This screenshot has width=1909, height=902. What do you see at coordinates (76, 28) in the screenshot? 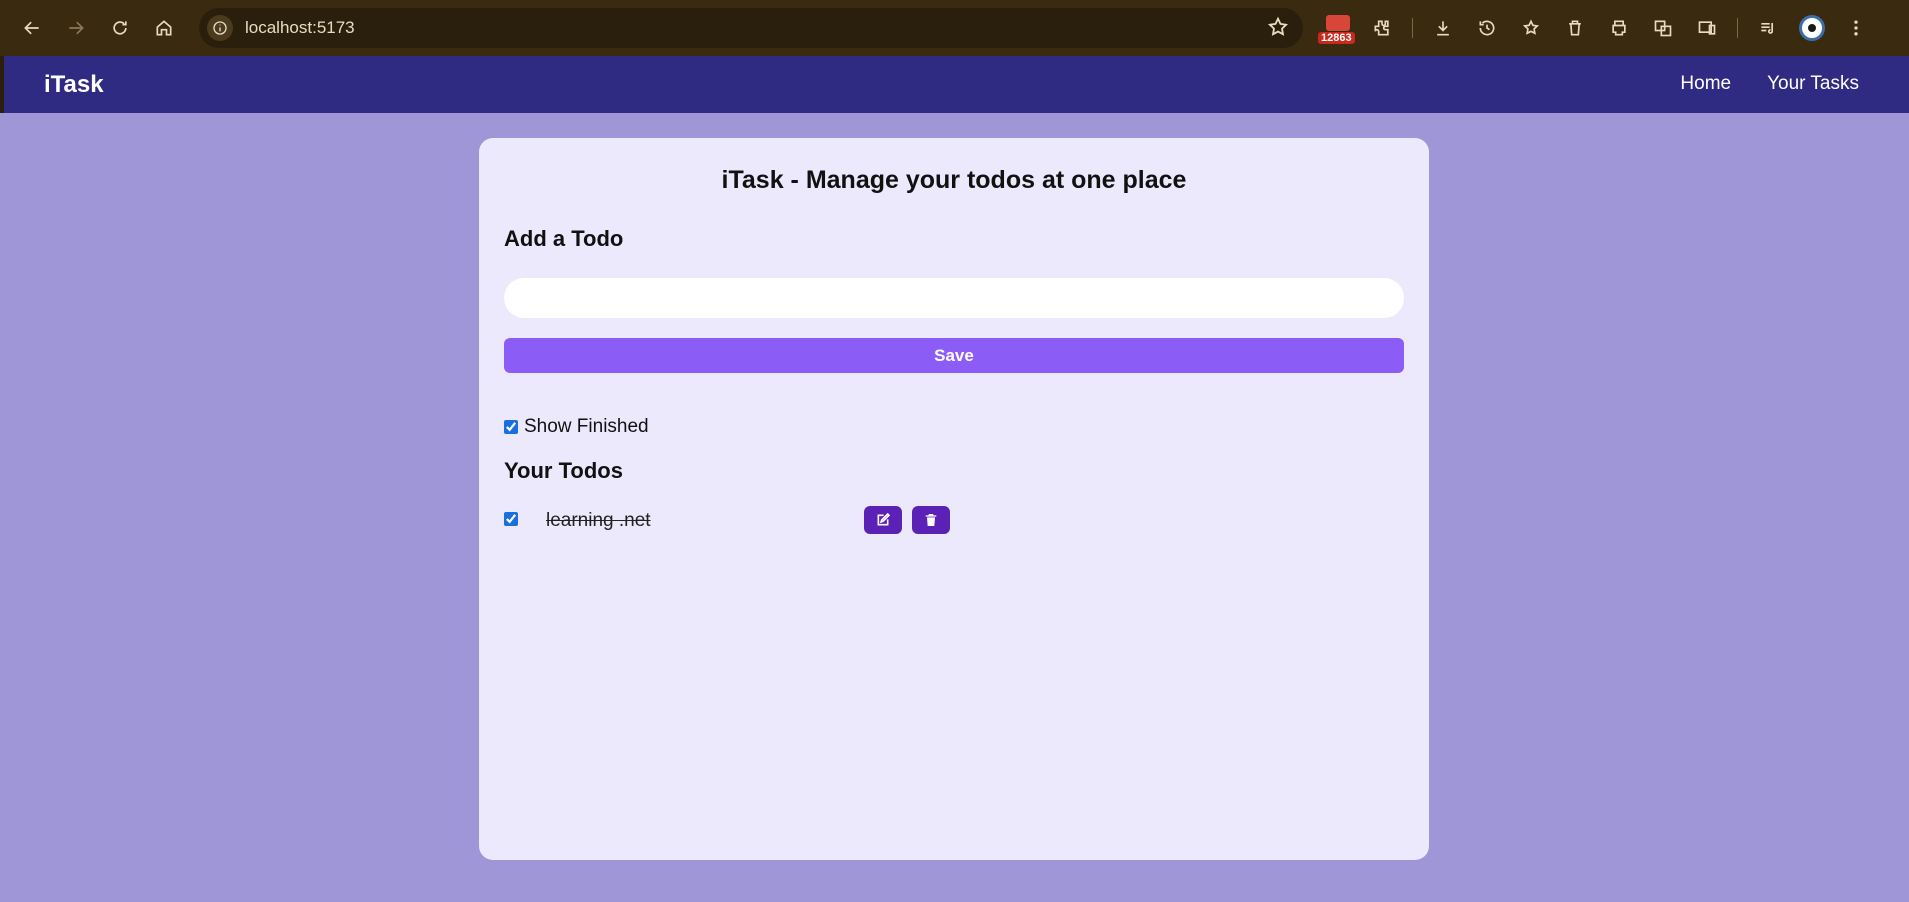
I see `forward-icon` at bounding box center [76, 28].